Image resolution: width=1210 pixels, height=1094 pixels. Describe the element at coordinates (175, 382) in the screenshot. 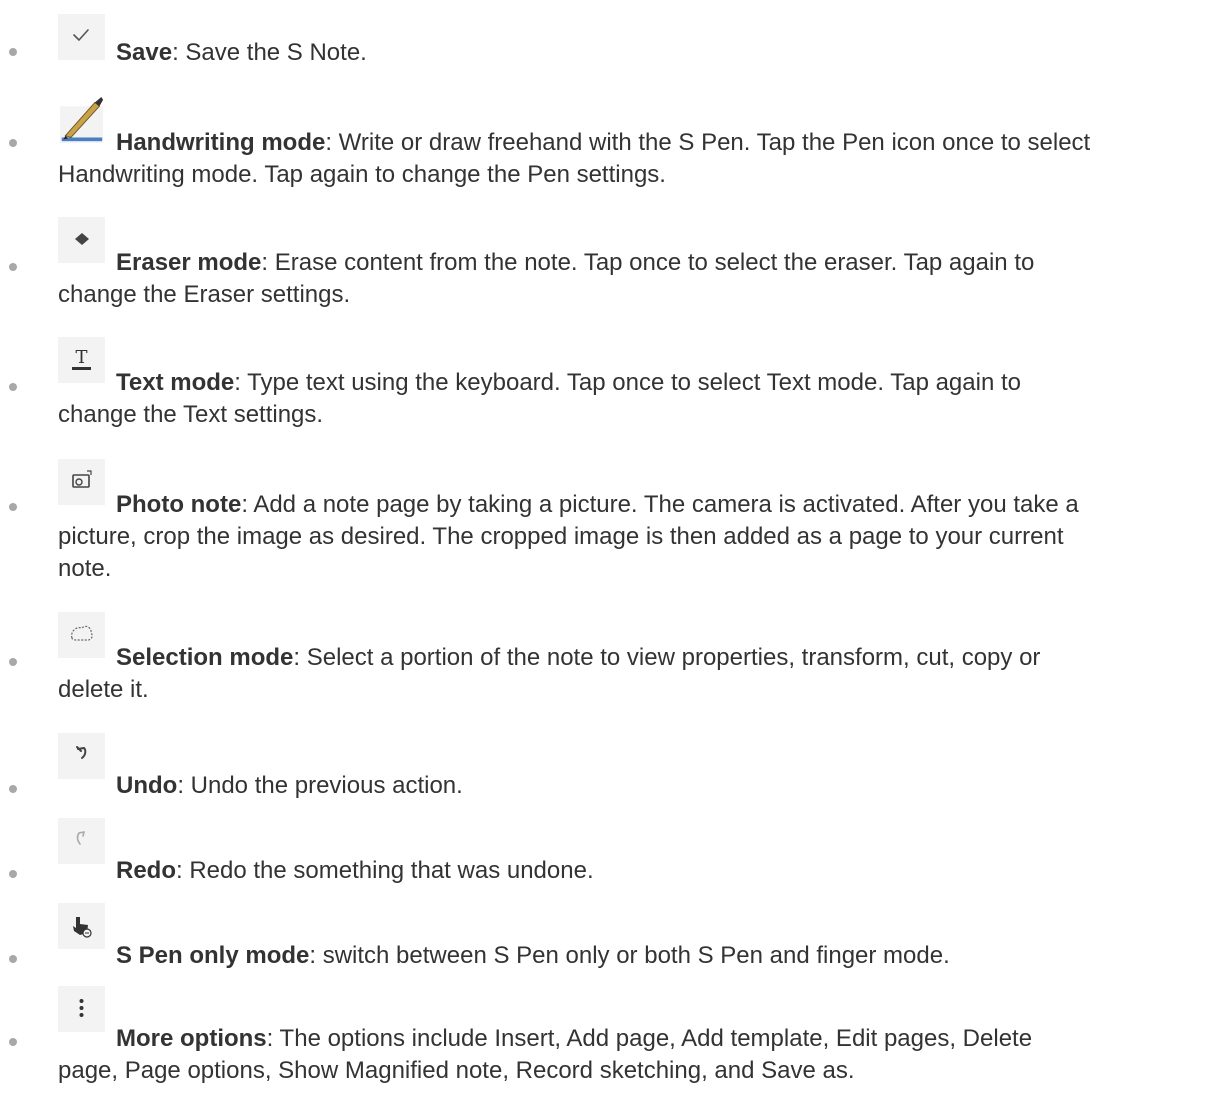

I see `item-term: Text mode` at that location.